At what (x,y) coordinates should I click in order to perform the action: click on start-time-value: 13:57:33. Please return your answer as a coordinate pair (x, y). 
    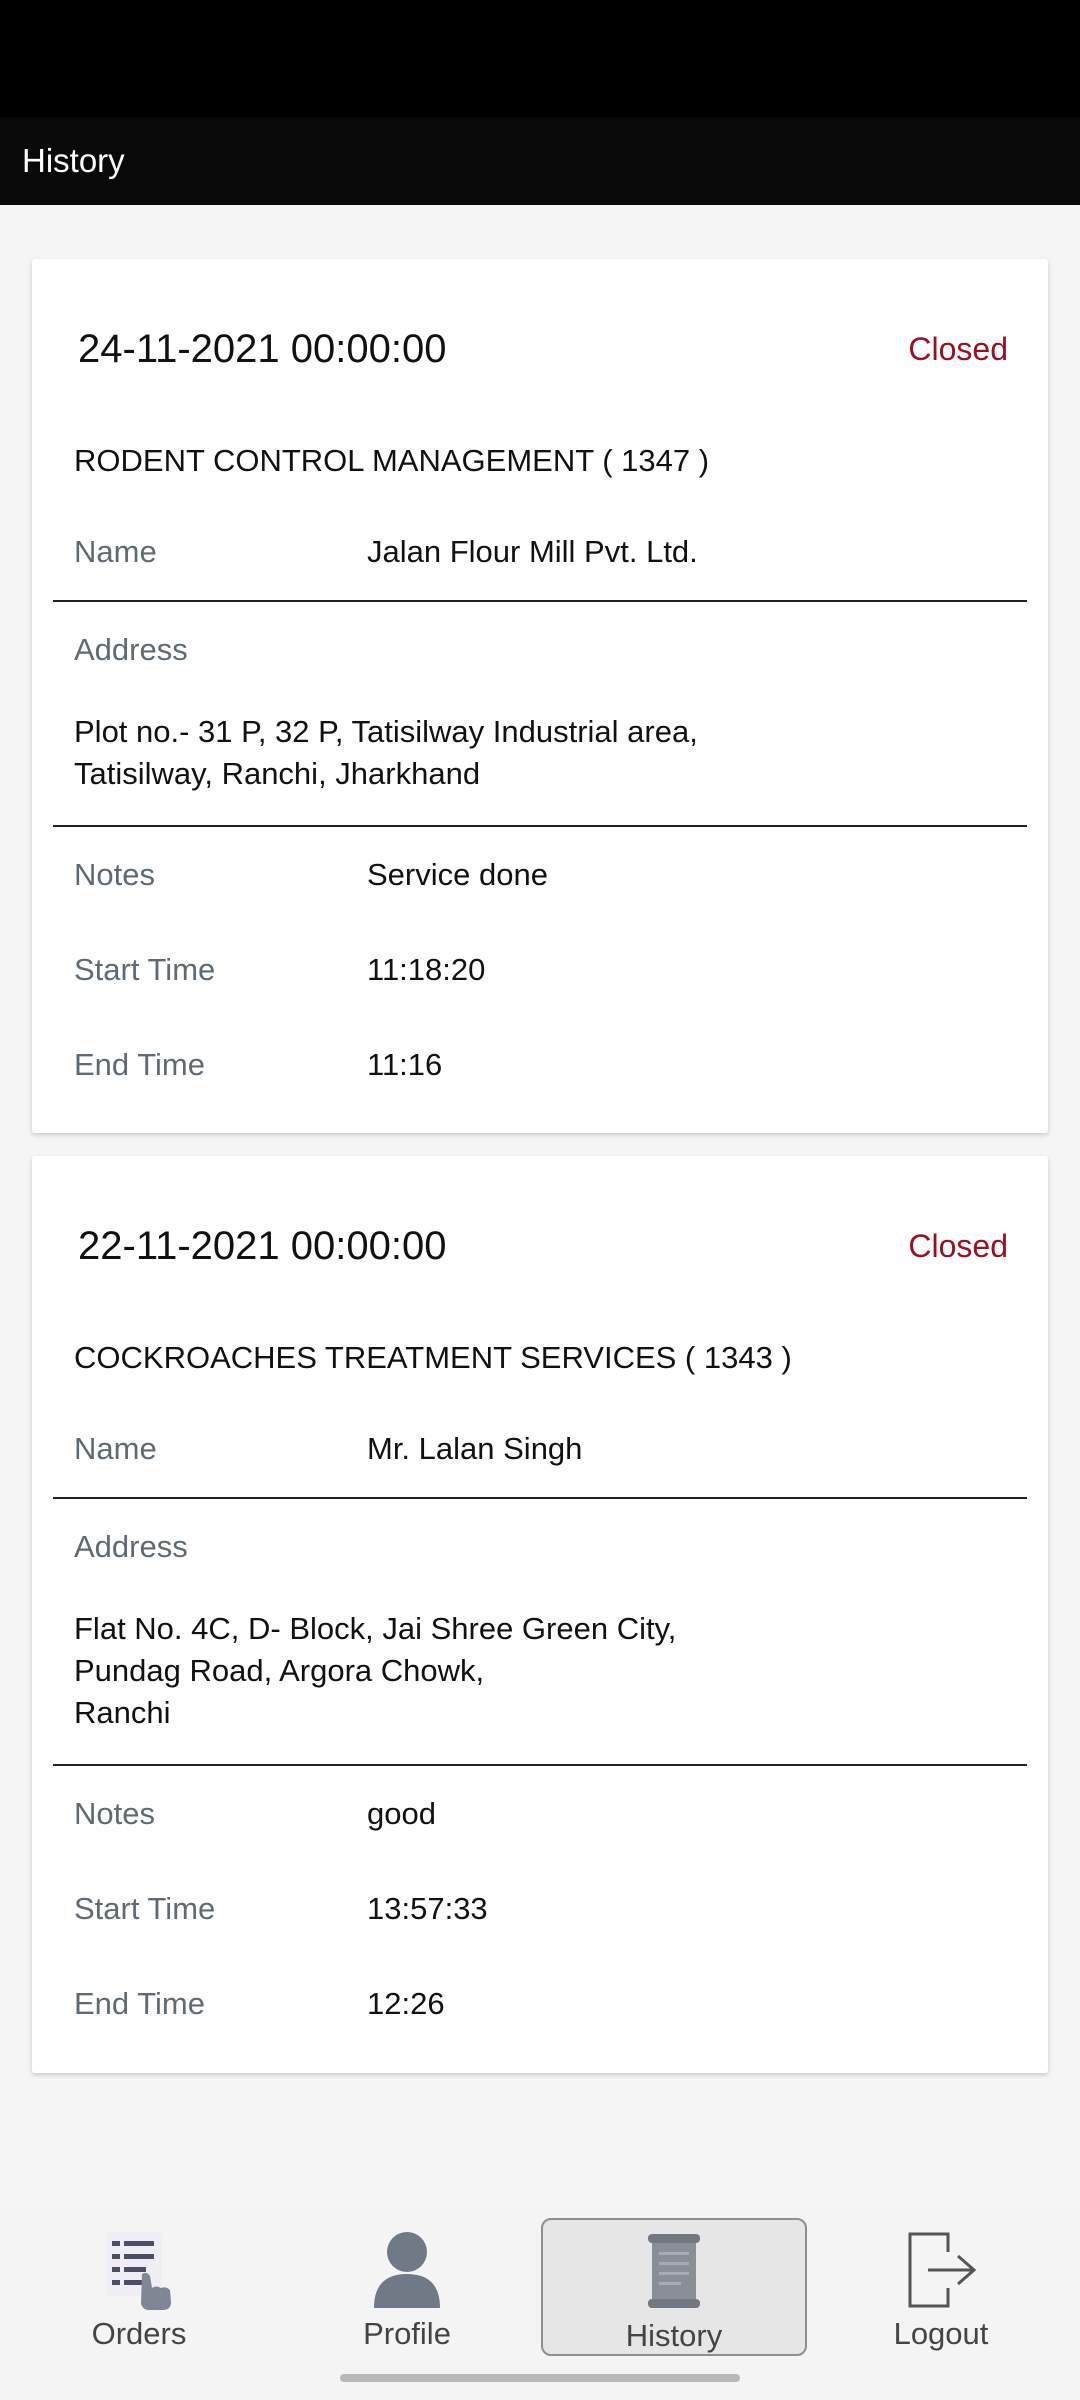
    Looking at the image, I should click on (427, 1908).